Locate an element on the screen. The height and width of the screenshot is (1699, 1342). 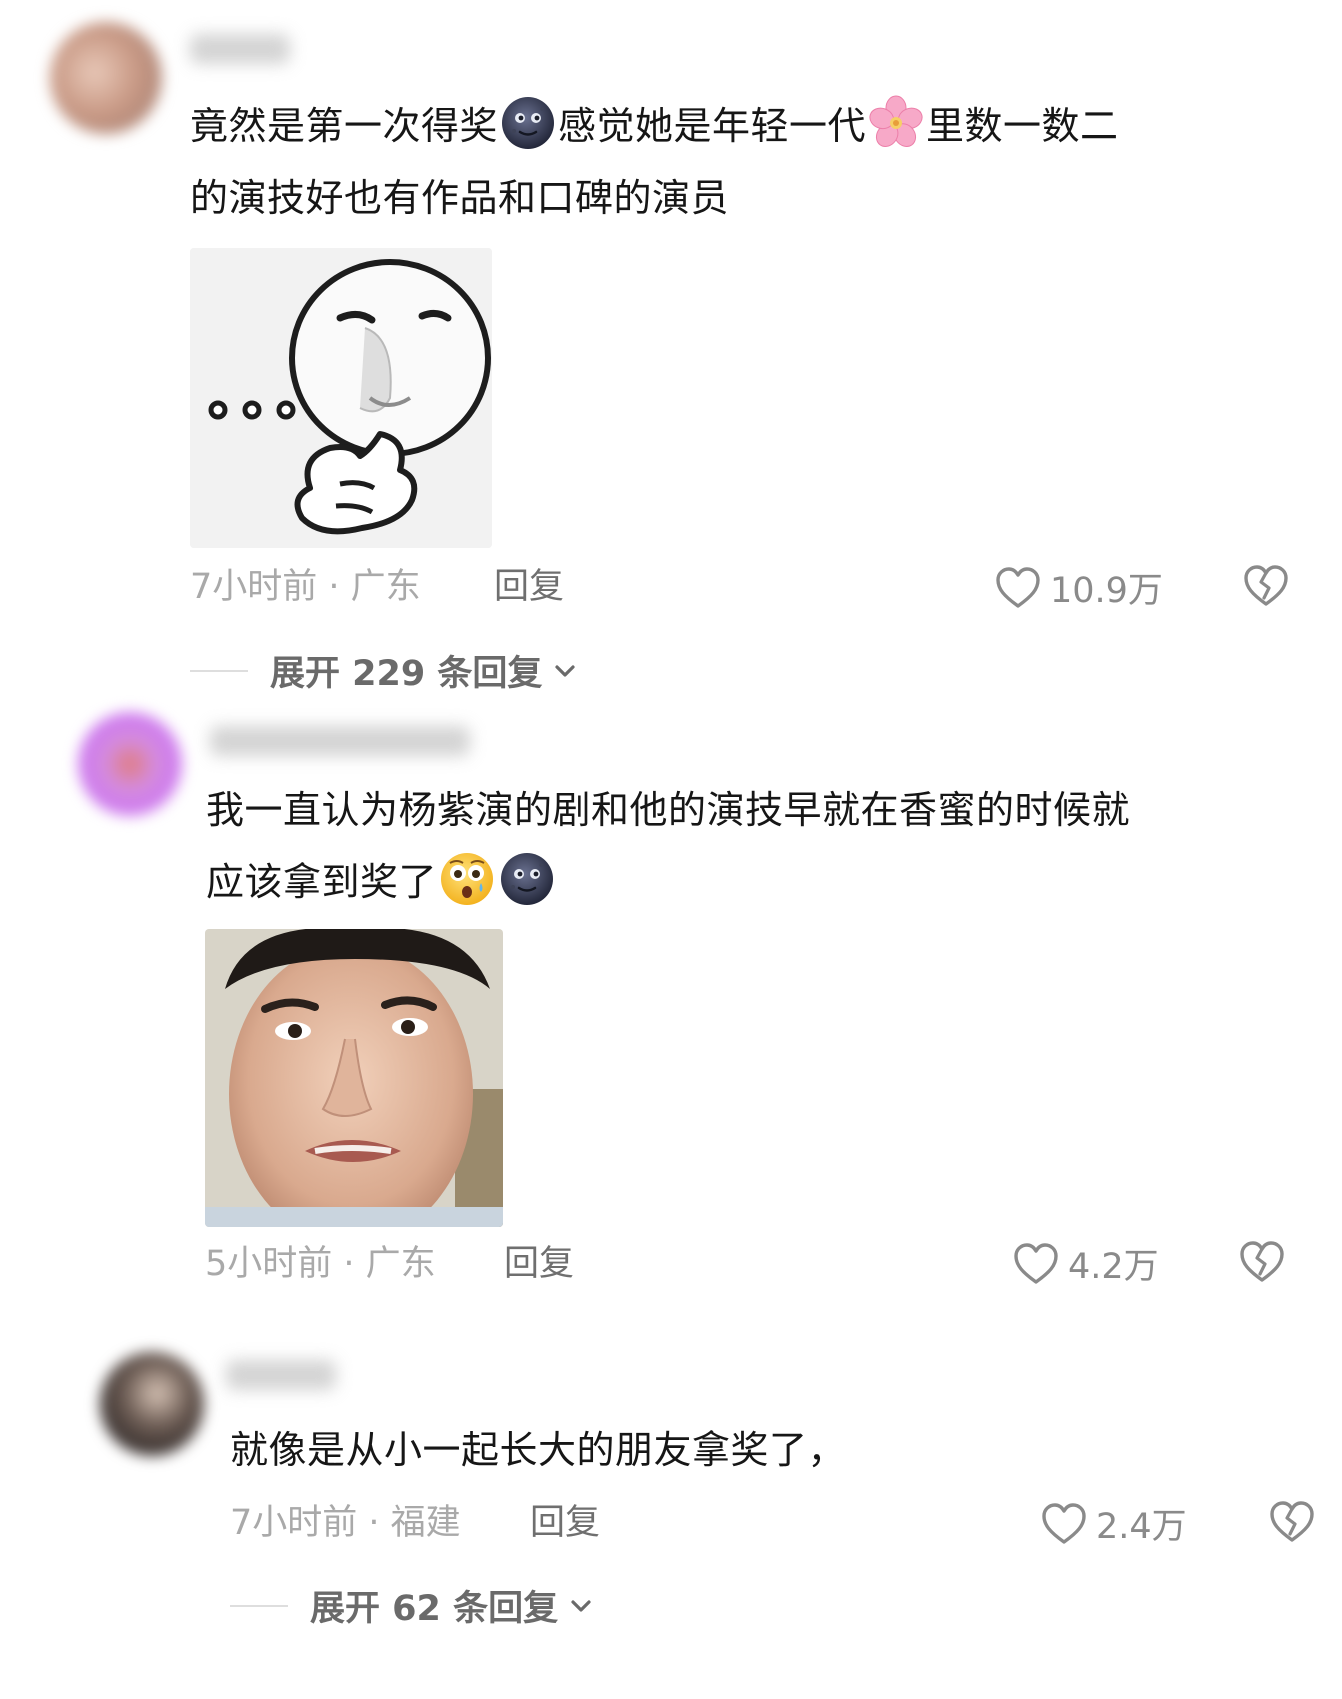
comment-text-segment: 竟然是第一次得奖 is located at coordinates (344, 126).